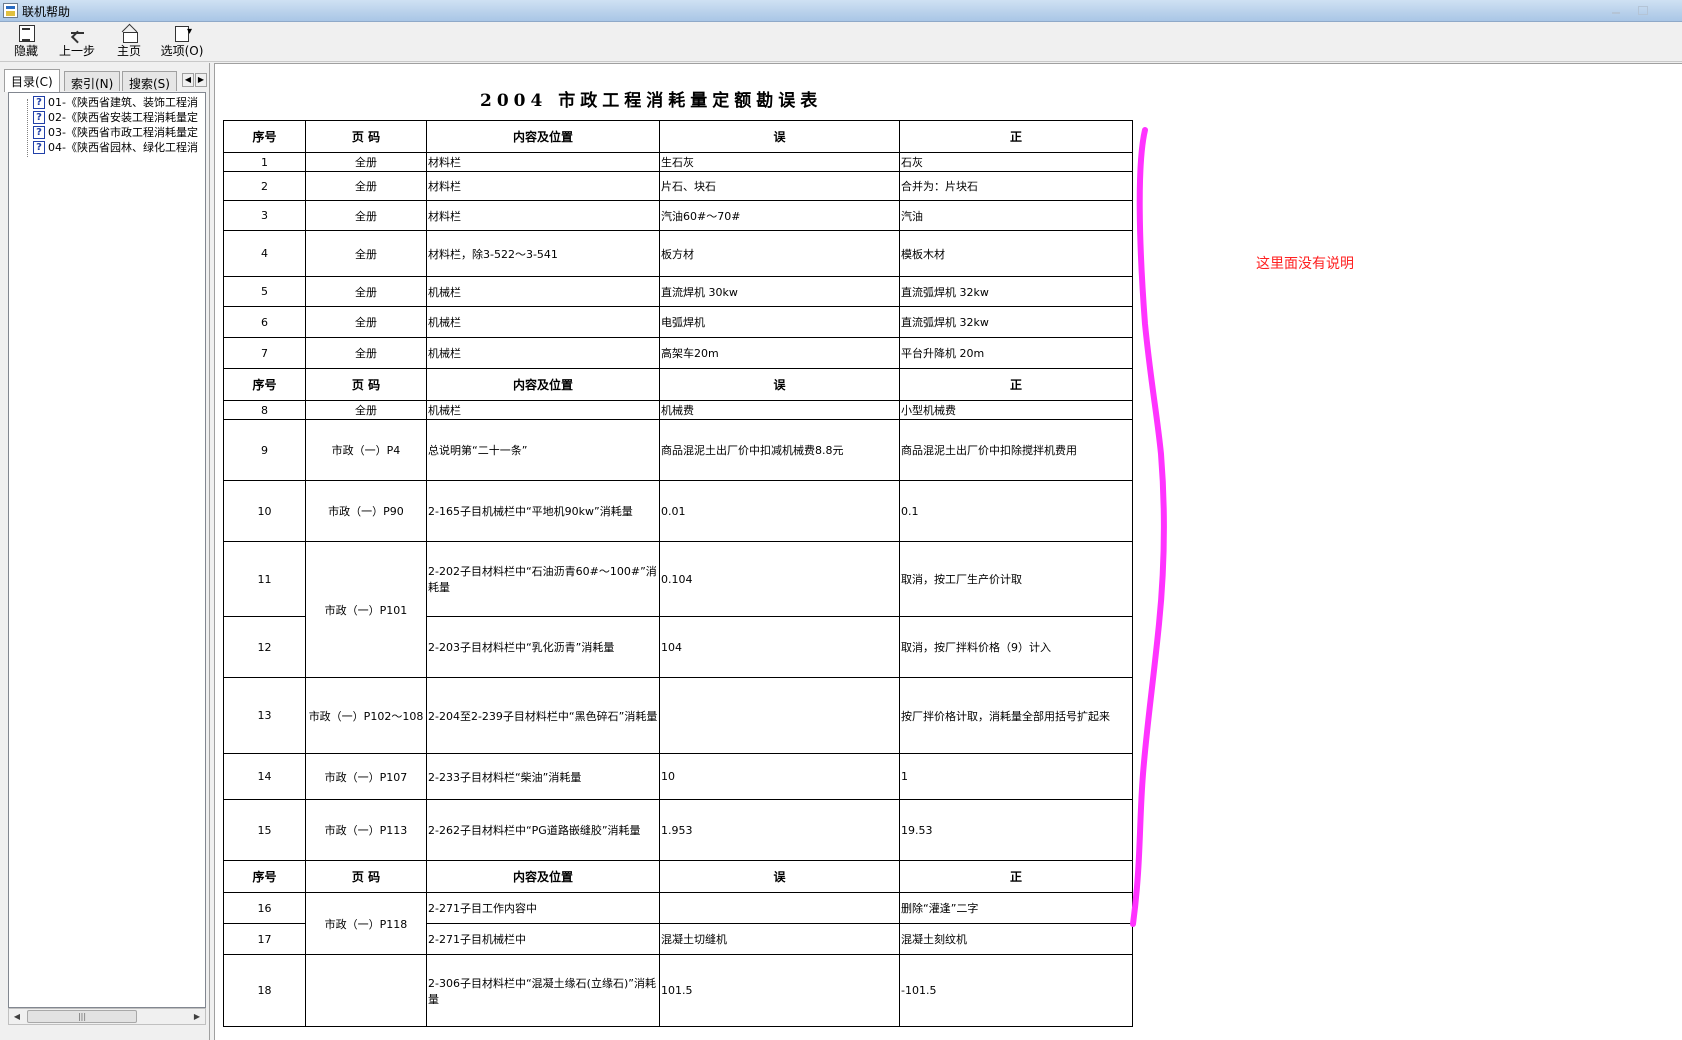 This screenshot has height=1040, width=1682. I want to click on tab-scroll-right-icon: ▶, so click(201, 80).